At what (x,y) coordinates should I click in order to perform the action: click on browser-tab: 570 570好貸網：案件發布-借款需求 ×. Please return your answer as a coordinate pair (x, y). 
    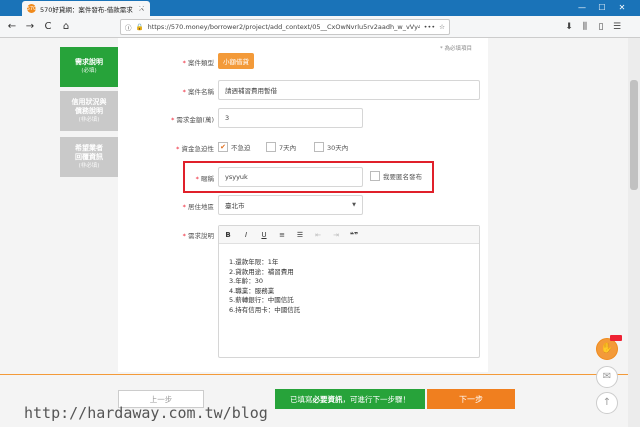
    Looking at the image, I should click on (86, 8).